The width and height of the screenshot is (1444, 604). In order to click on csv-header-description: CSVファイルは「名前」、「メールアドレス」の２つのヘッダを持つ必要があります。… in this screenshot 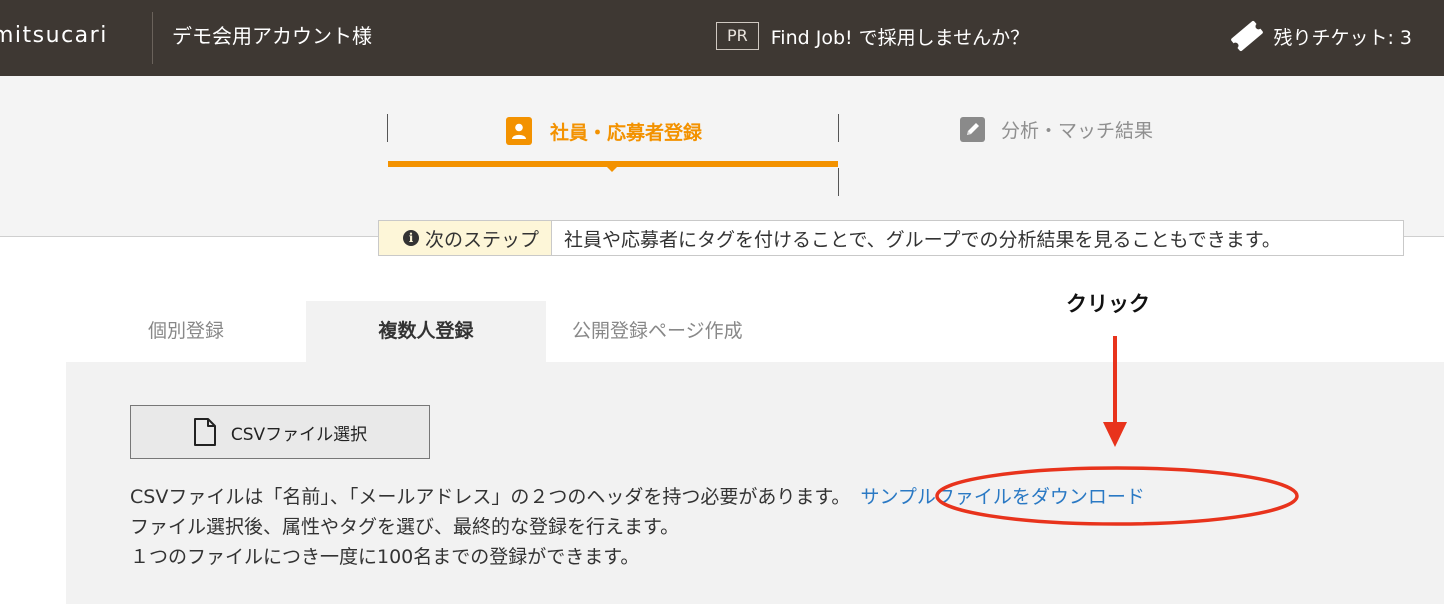, I will do `click(637, 495)`.